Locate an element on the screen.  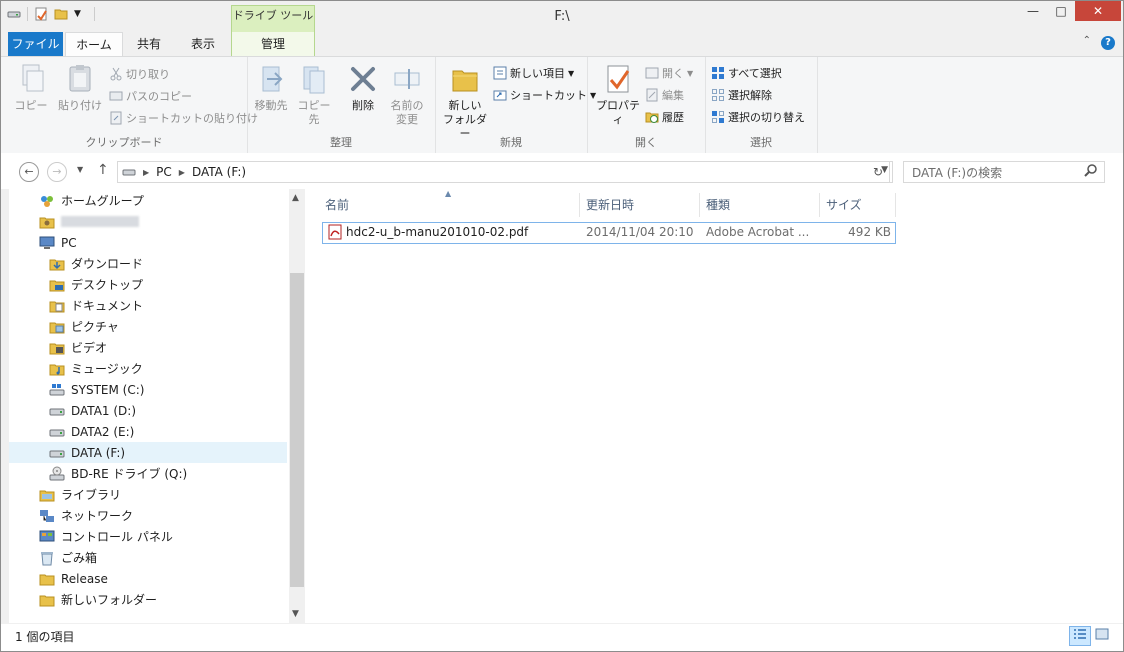
nav-item: ライブラリ is located at coordinates (148, 494).